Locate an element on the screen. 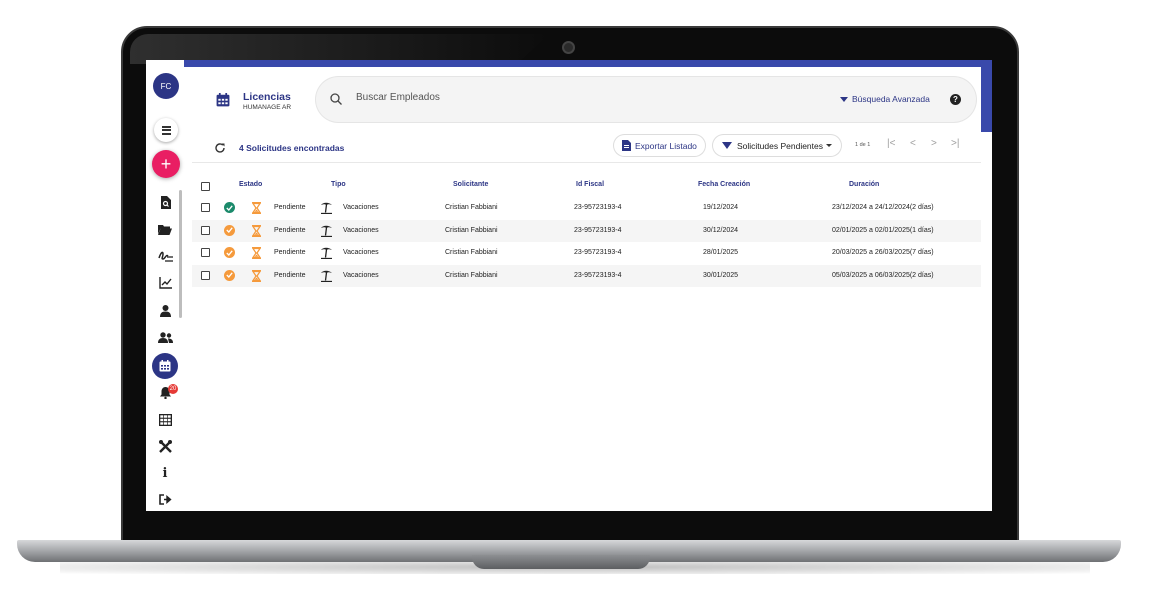 This screenshot has height=598, width=1157. logout-icon is located at coordinates (165, 499).